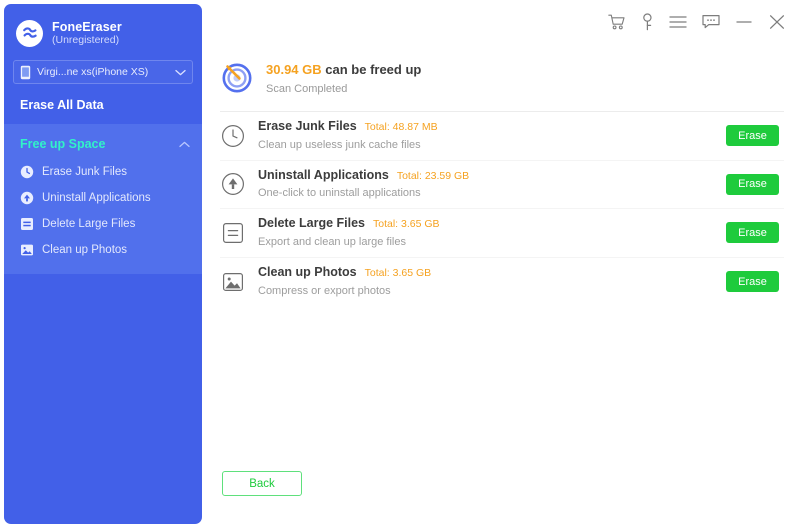  I want to click on row-title: Erase Junk Files, so click(307, 126).